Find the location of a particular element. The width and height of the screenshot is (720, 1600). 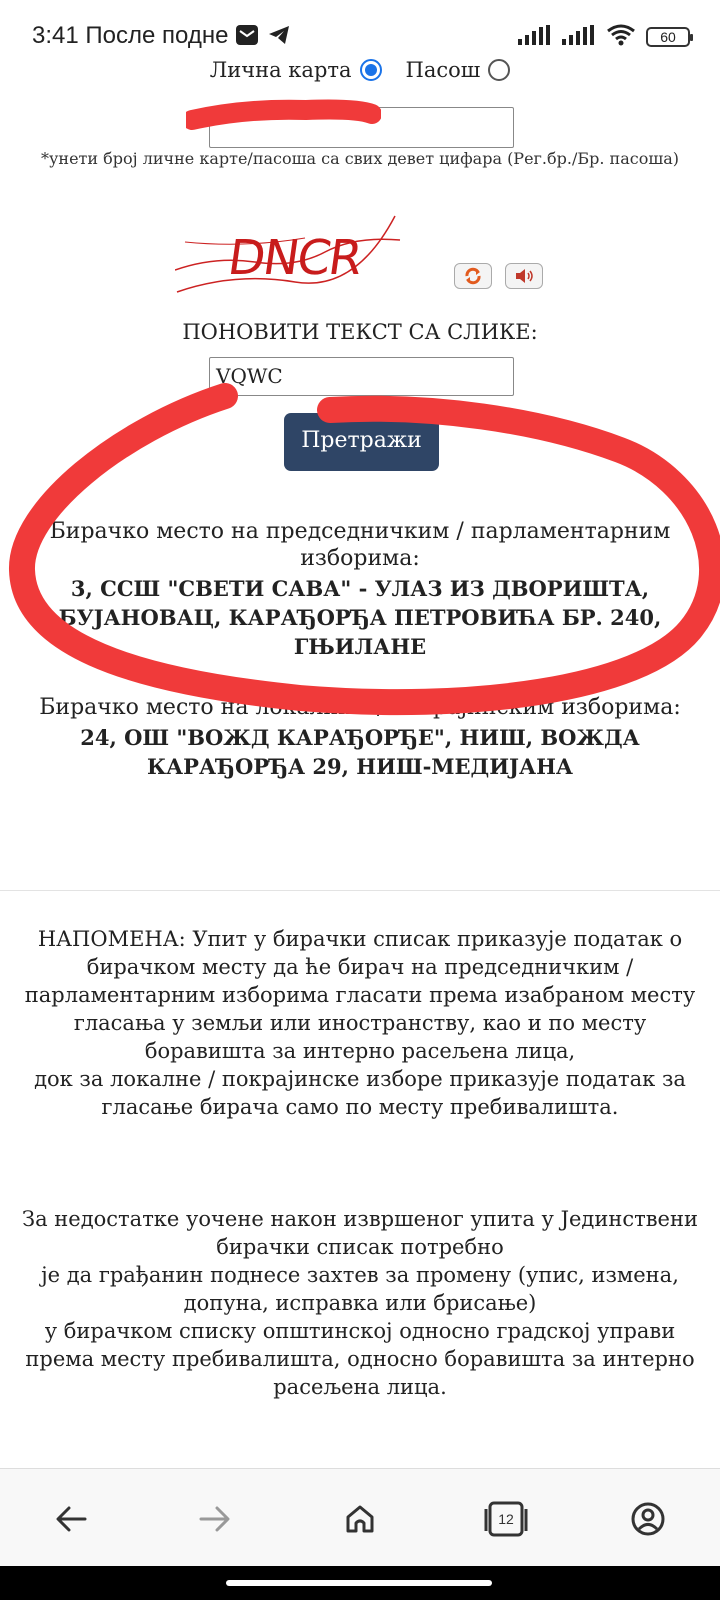

telegram-icon is located at coordinates (279, 37).